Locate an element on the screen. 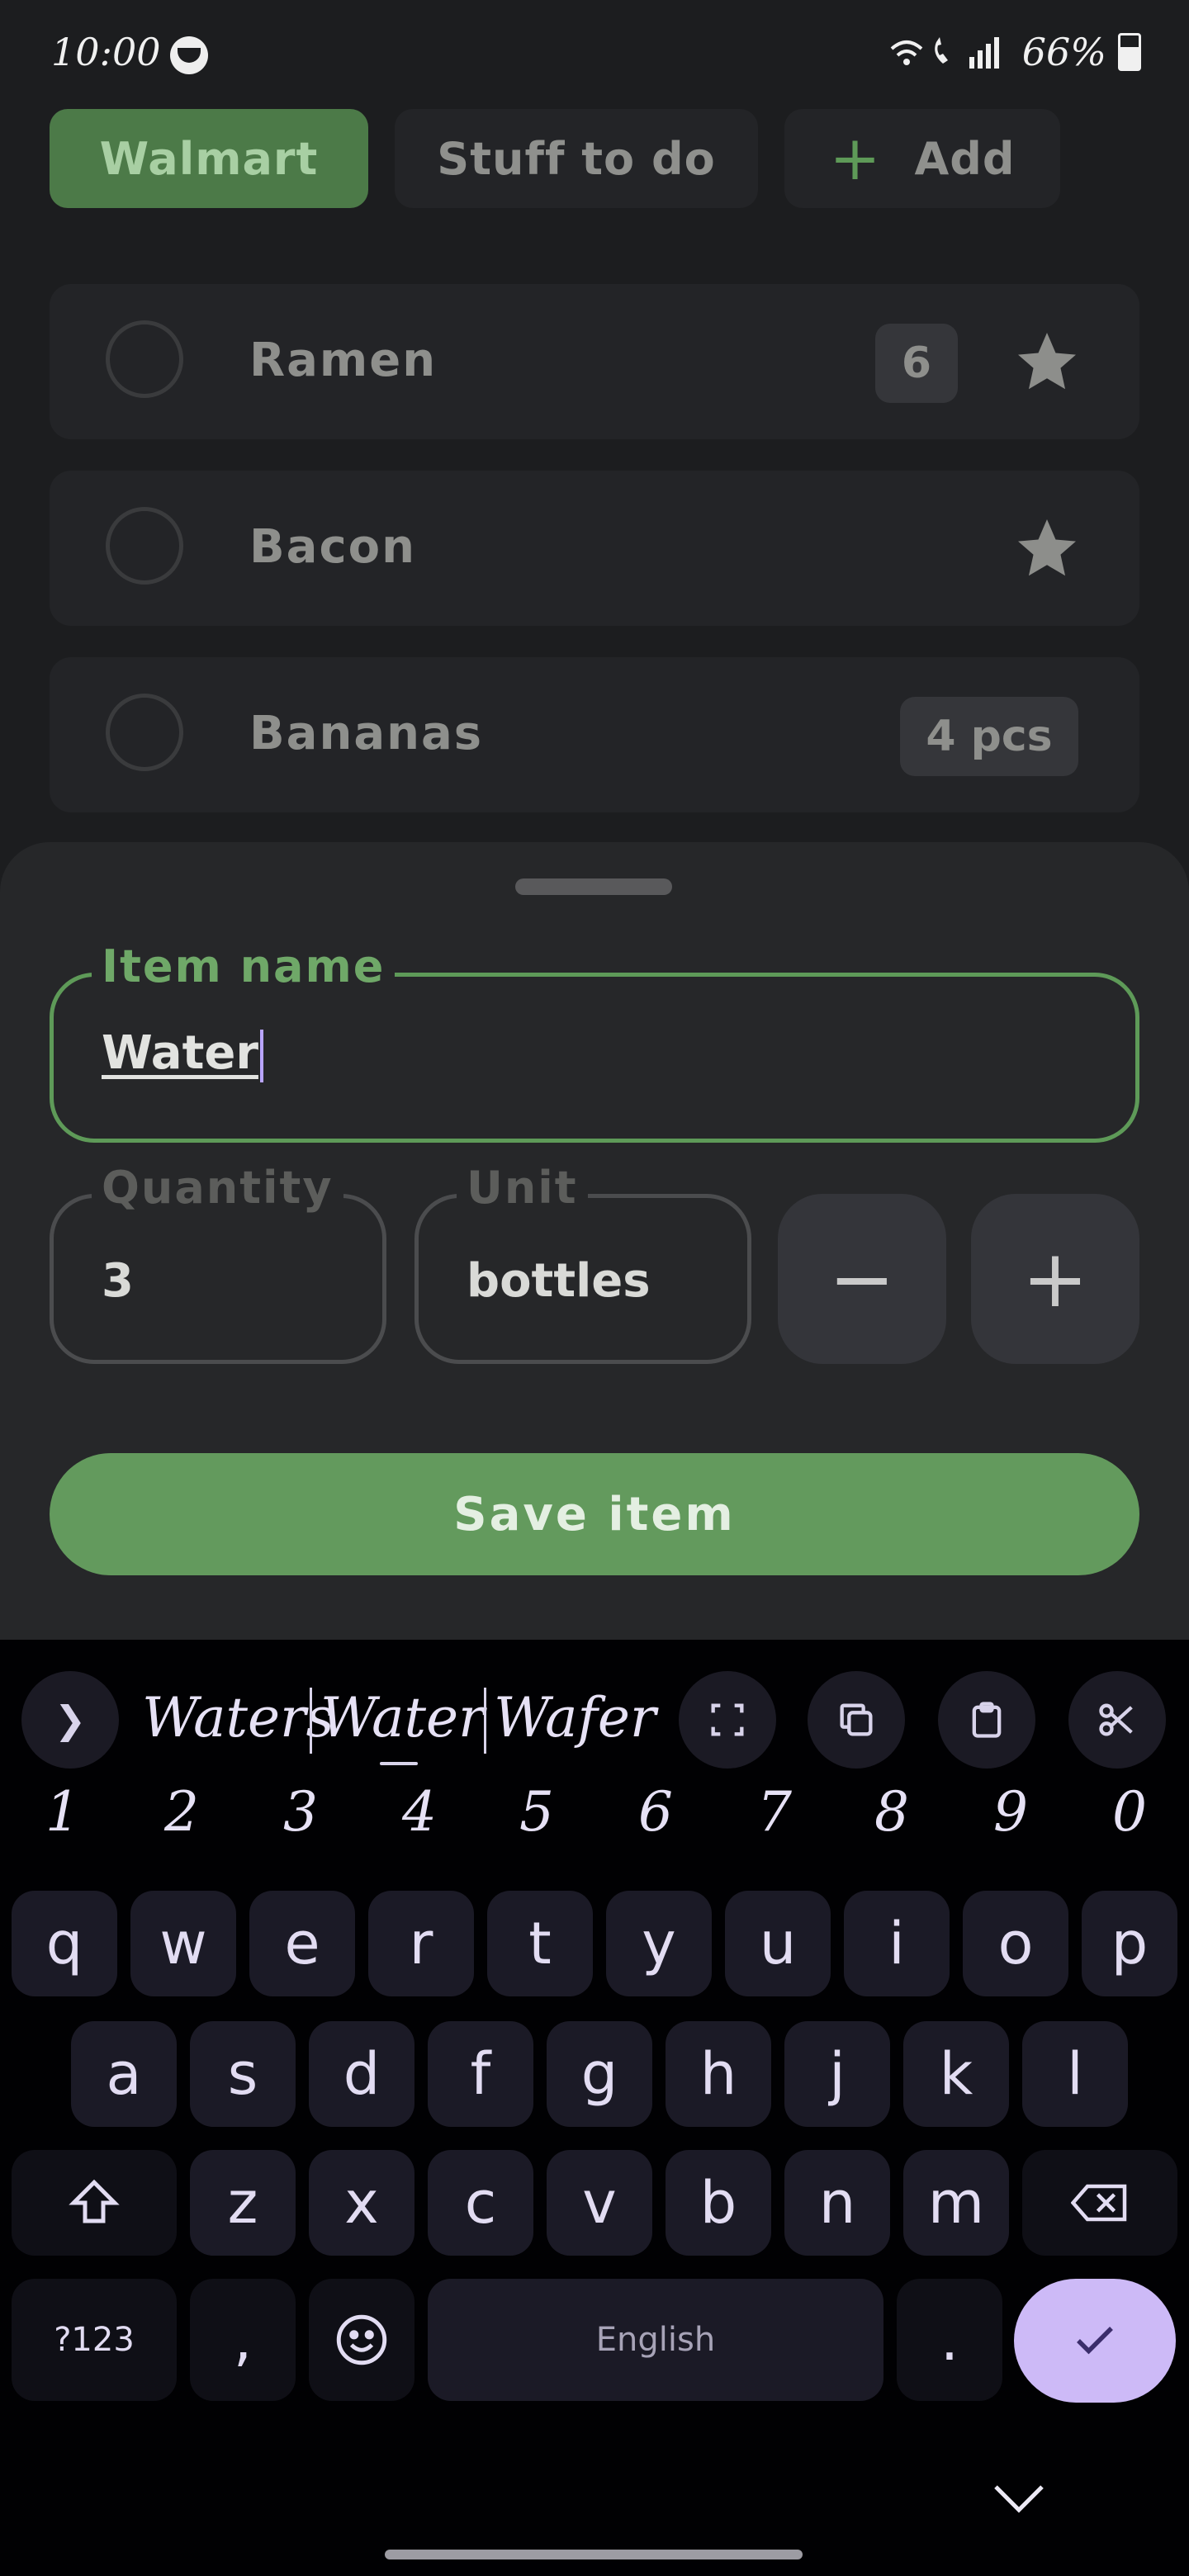 Image resolution: width=1189 pixels, height=2576 pixels. add-label: Add is located at coordinates (965, 158).